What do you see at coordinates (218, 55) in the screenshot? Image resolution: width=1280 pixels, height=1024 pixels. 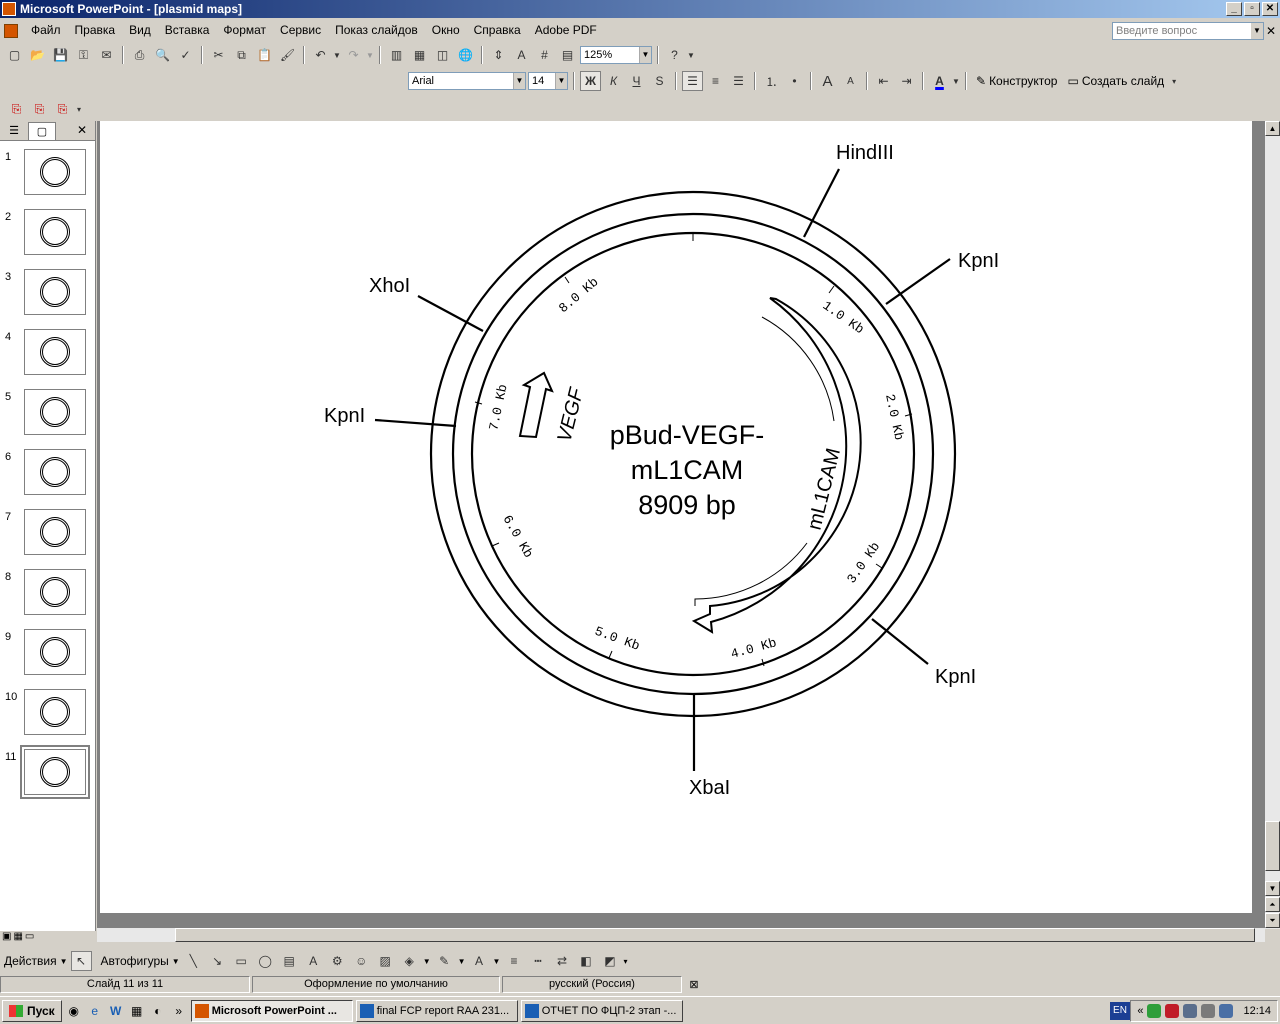 I see `cut-icon: ✂` at bounding box center [218, 55].